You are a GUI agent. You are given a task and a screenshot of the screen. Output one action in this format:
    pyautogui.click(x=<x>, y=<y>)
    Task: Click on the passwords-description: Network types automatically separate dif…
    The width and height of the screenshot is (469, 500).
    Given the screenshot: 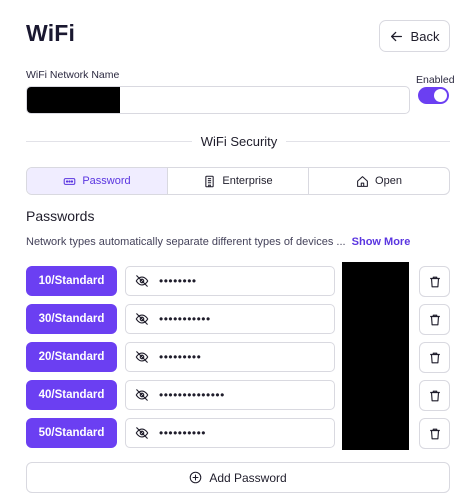 What is the action you would take?
    pyautogui.click(x=218, y=242)
    